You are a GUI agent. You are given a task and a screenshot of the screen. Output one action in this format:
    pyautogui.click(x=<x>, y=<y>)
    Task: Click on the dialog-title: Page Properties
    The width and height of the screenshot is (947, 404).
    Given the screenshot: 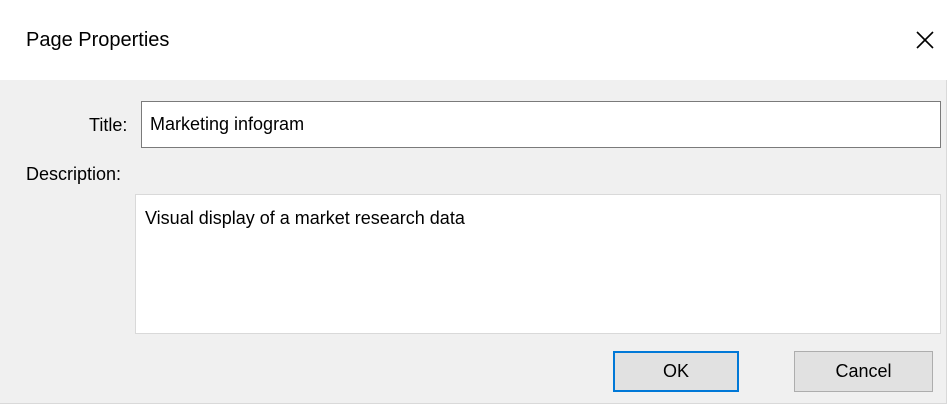 What is the action you would take?
    pyautogui.click(x=98, y=40)
    